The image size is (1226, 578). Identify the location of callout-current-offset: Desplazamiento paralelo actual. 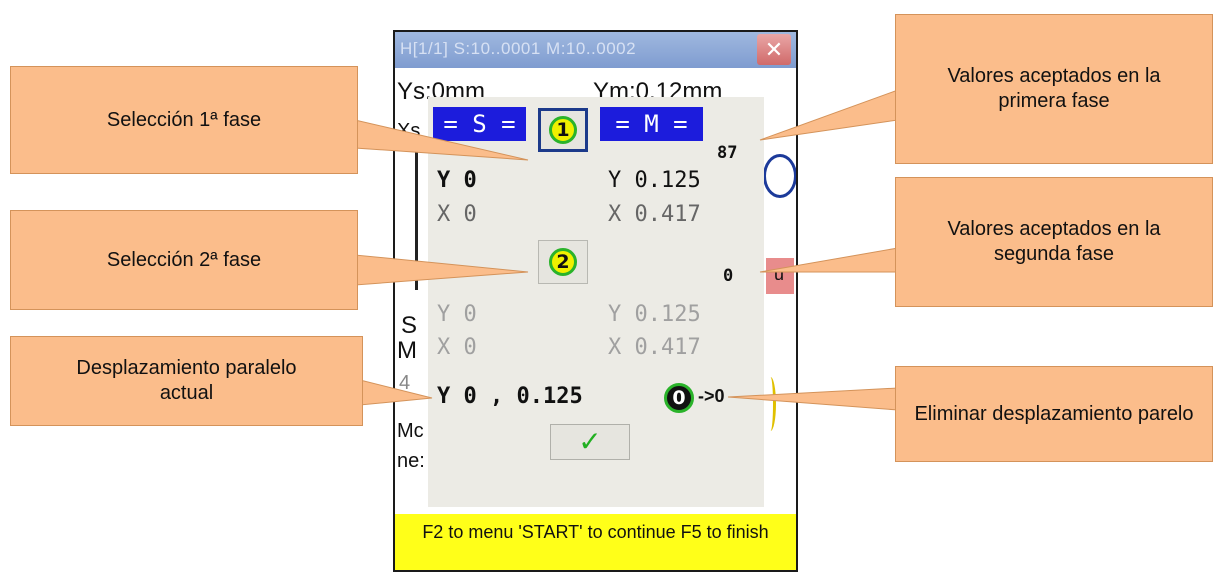
(186, 381).